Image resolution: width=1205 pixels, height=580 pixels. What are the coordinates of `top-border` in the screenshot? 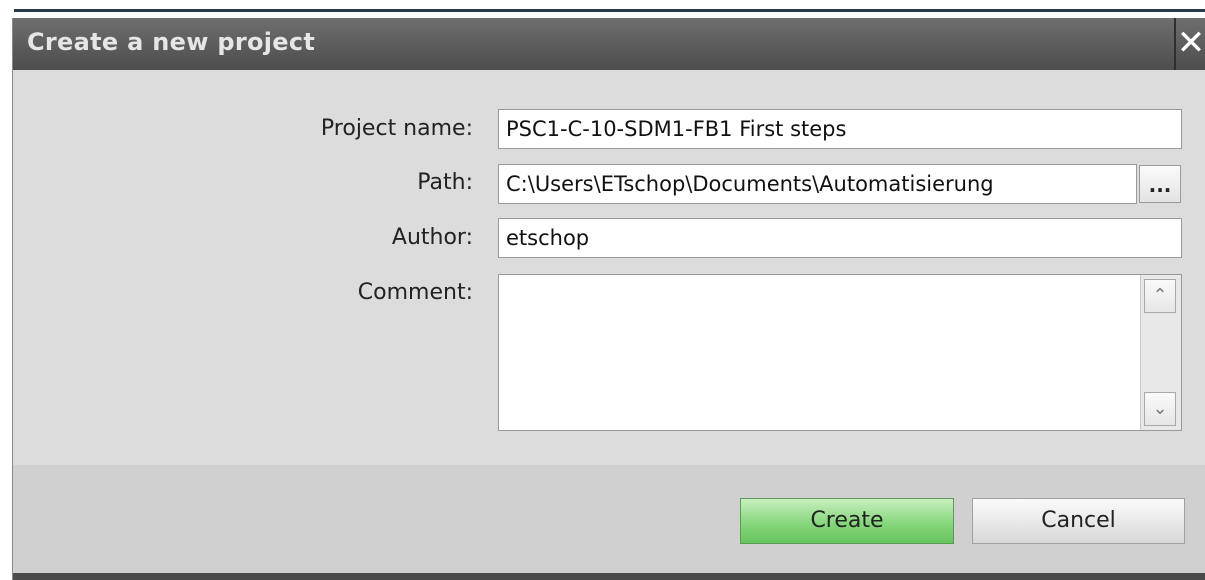 It's located at (602, 6).